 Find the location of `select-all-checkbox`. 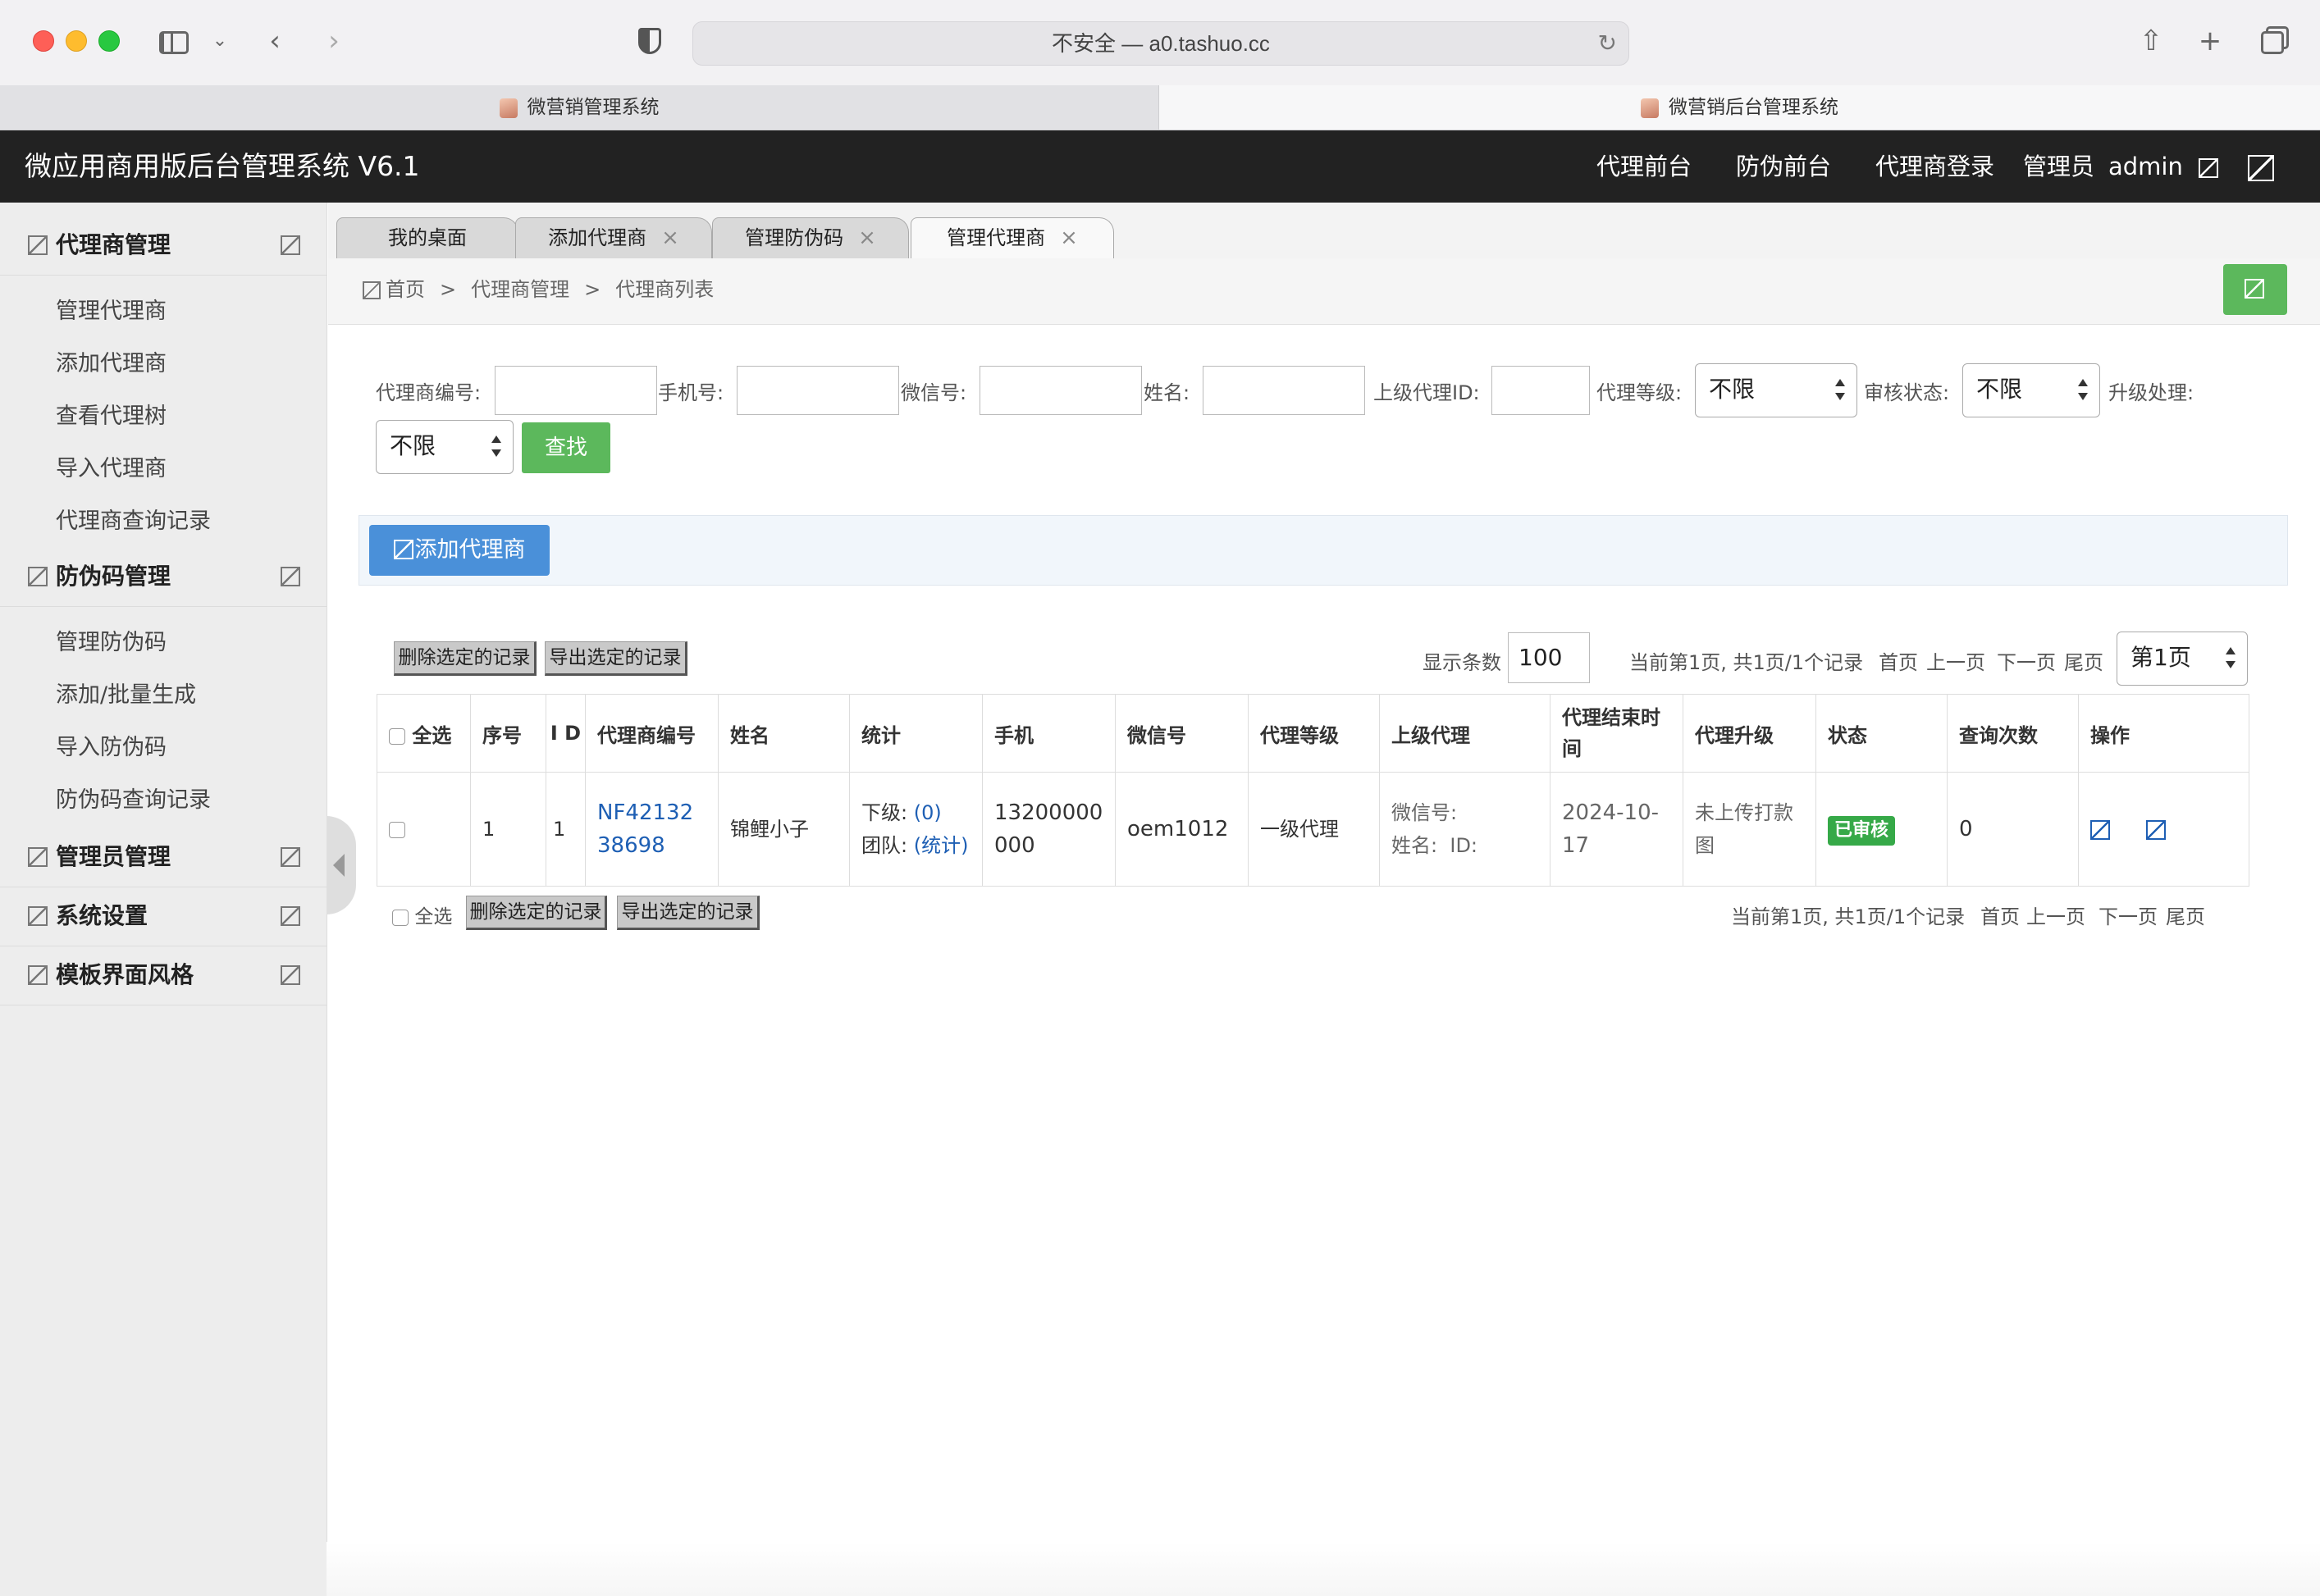

select-all-checkbox is located at coordinates (397, 736).